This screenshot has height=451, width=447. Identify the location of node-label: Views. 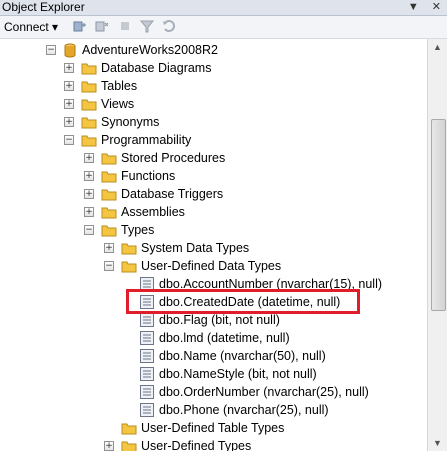
(118, 104).